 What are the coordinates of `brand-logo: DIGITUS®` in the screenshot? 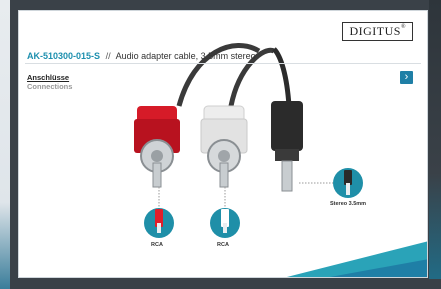 It's located at (377, 31).